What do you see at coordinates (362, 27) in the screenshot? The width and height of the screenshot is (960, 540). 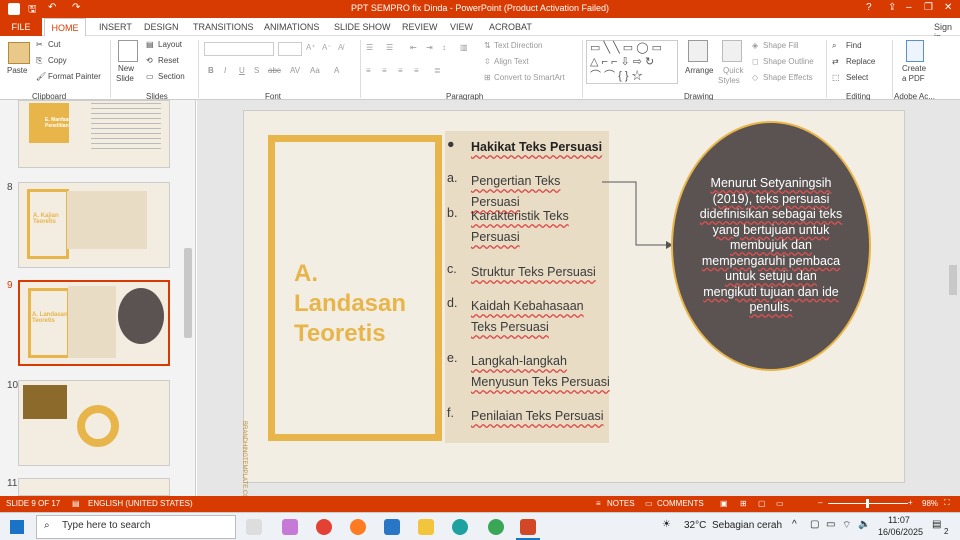 I see `tab-slide-show: SLIDE SHOW` at bounding box center [362, 27].